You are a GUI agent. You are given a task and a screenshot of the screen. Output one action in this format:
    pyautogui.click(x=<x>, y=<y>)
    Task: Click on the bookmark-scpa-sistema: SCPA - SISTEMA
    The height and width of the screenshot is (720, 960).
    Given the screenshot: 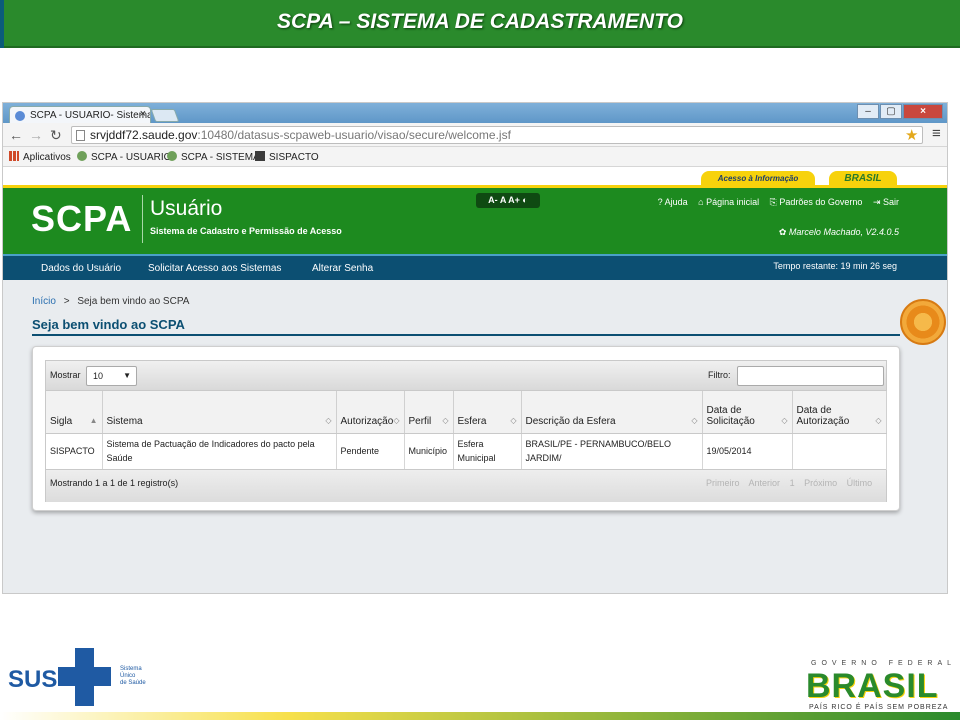 What is the action you would take?
    pyautogui.click(x=213, y=157)
    